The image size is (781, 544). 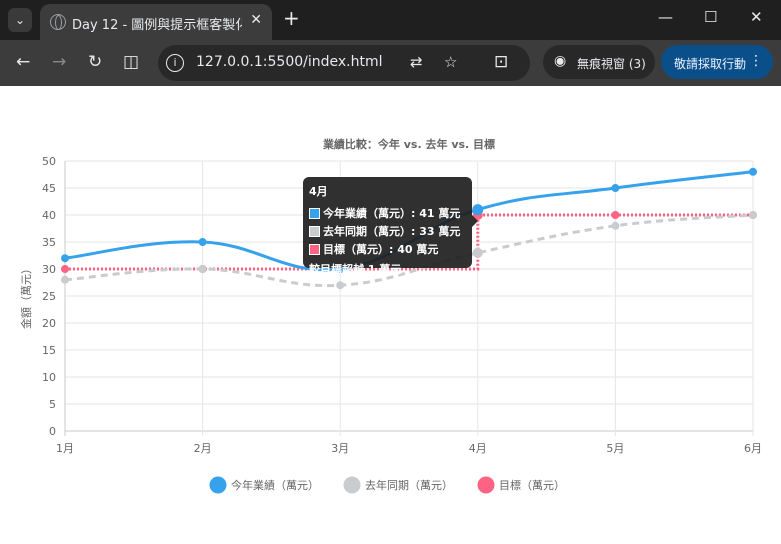 I want to click on site-info-icon: i, so click(x=175, y=63).